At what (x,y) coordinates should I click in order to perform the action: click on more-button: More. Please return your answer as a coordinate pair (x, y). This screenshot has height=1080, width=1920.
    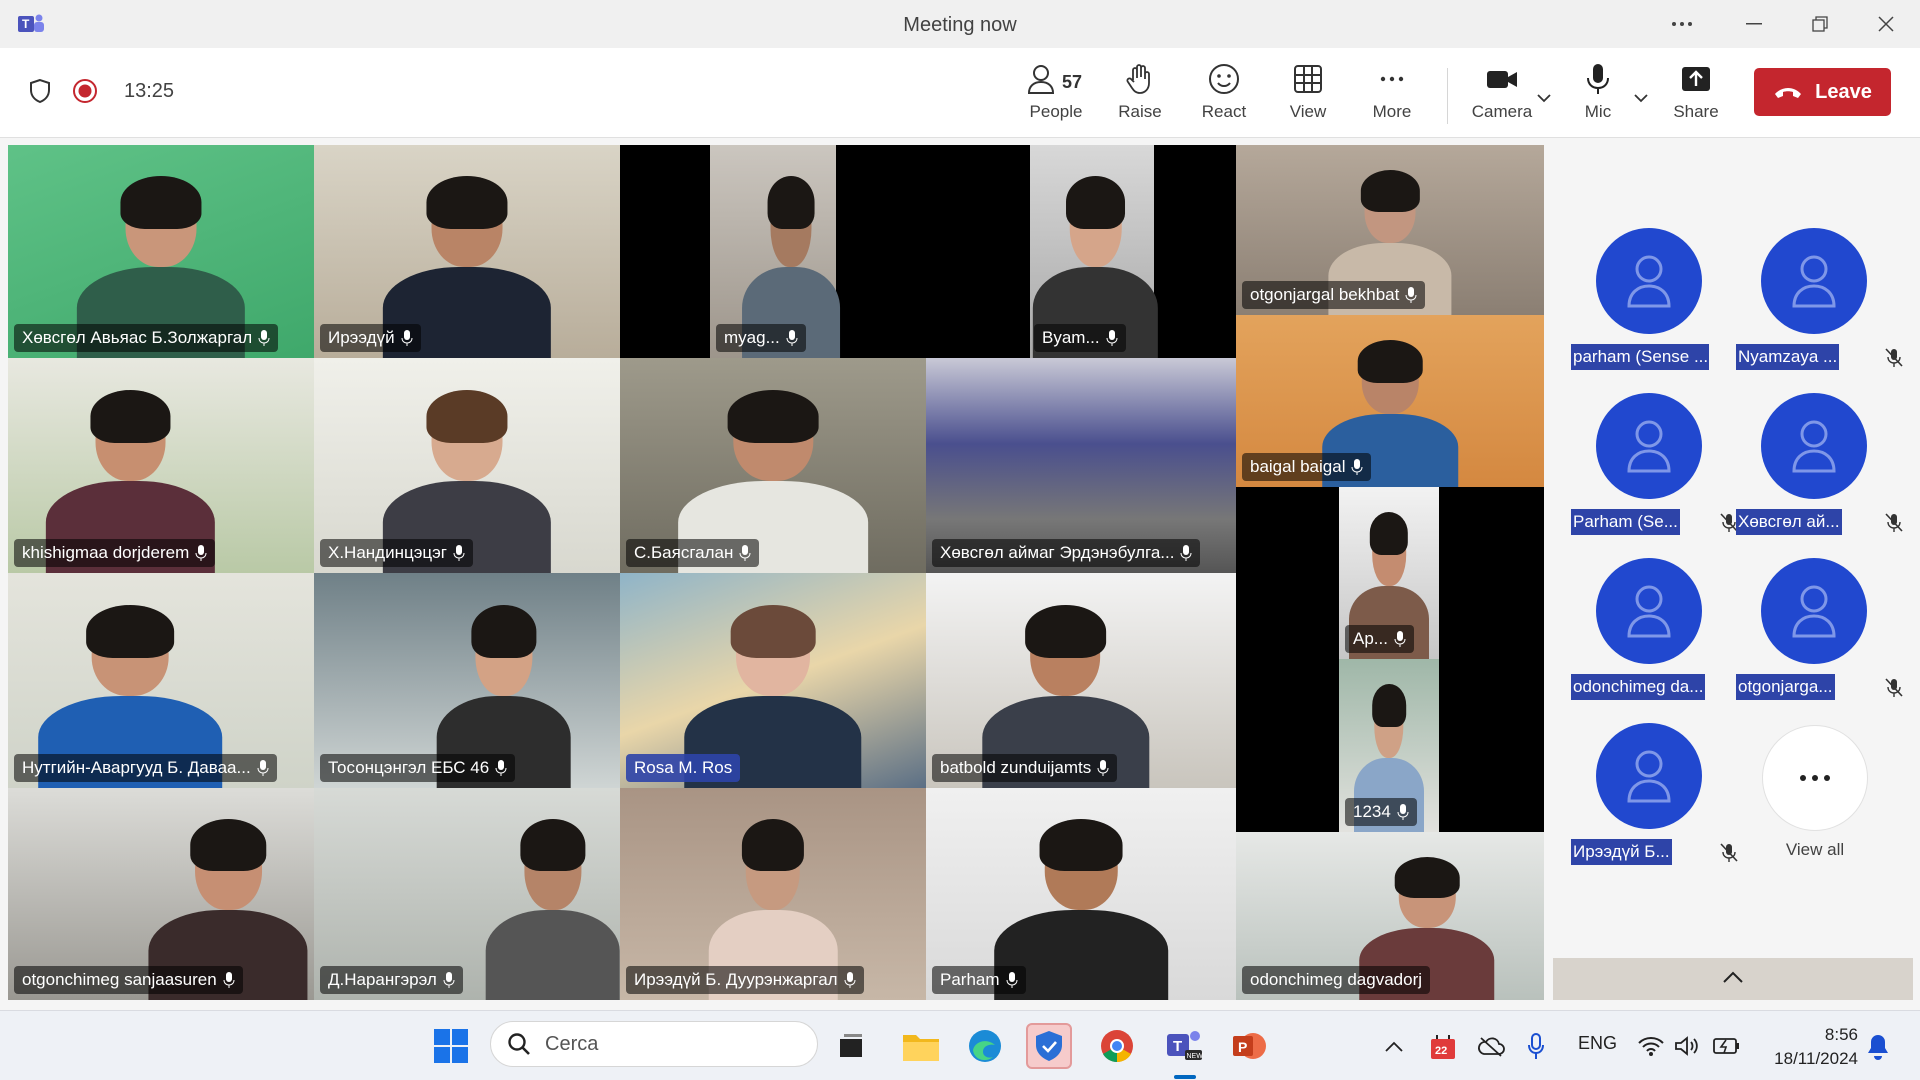
    Looking at the image, I should click on (1392, 95).